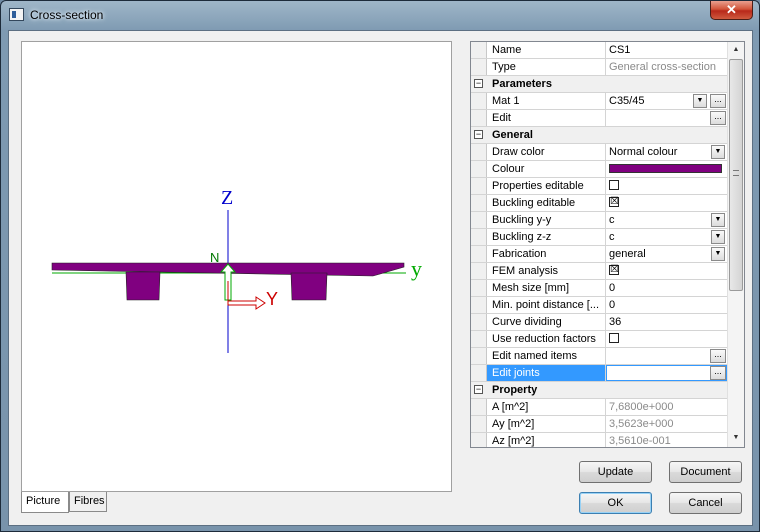 This screenshot has width=760, height=532. Describe the element at coordinates (546, 50) in the screenshot. I see `prop-name: Name` at that location.